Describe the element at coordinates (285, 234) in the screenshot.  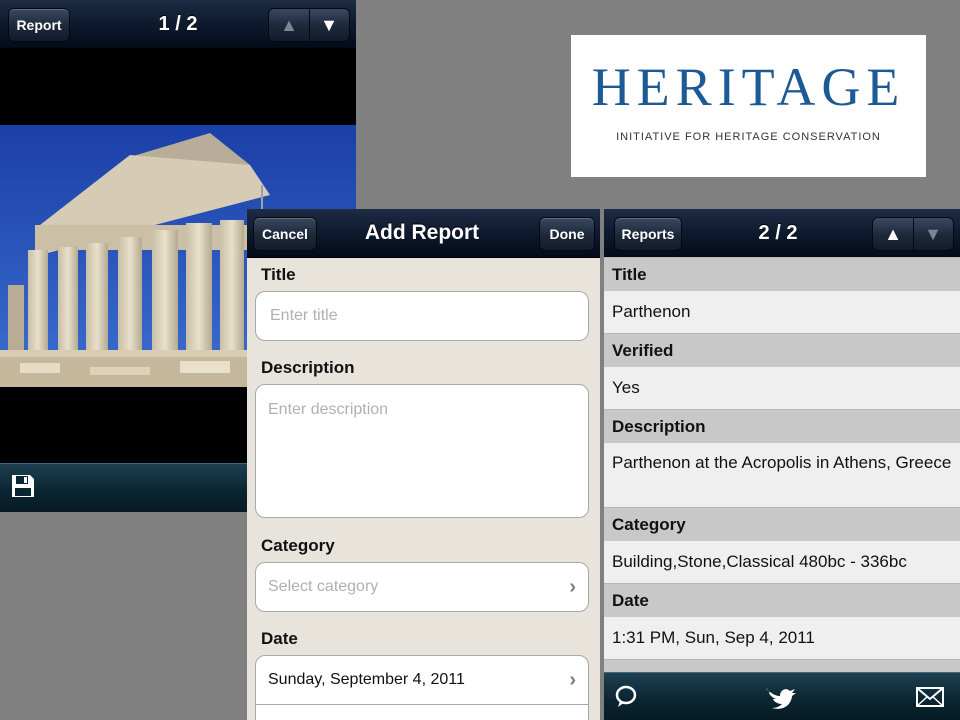
I see `cancel-button: Cancel` at that location.